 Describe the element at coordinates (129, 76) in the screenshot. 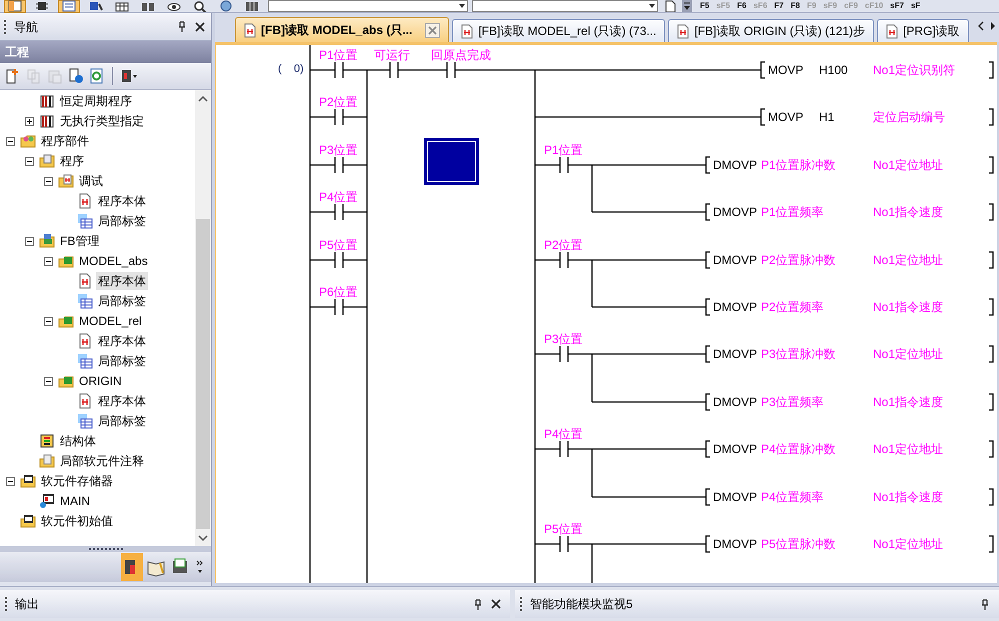

I see `plc-icon` at that location.